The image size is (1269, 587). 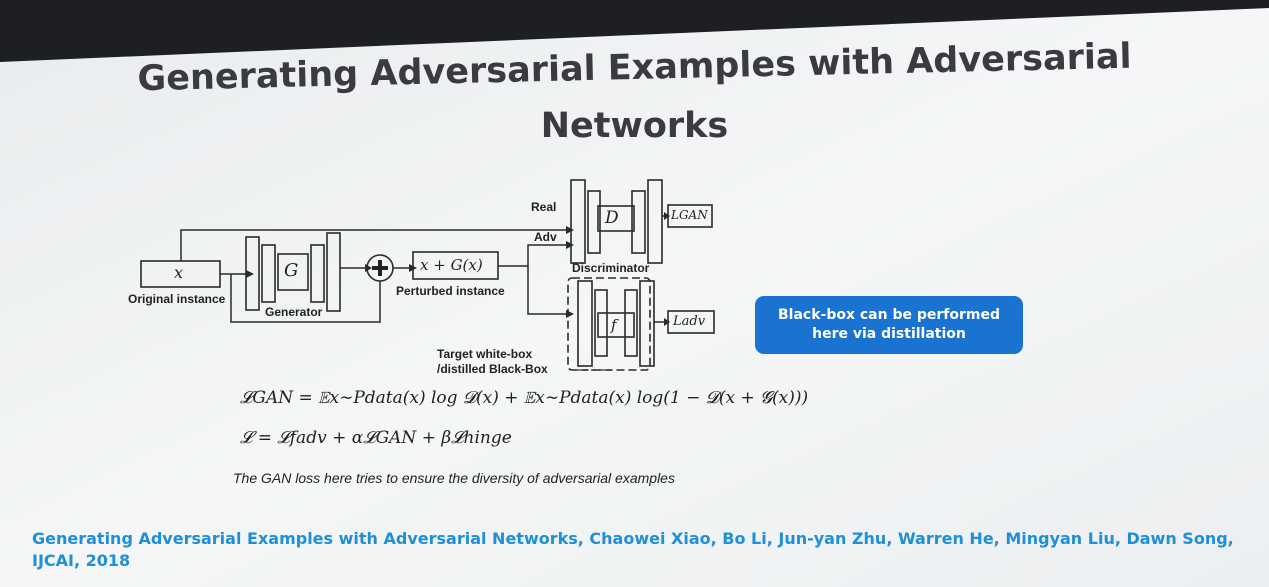 I want to click on perturbed-instance-label: Perturbed instance, so click(x=450, y=291).